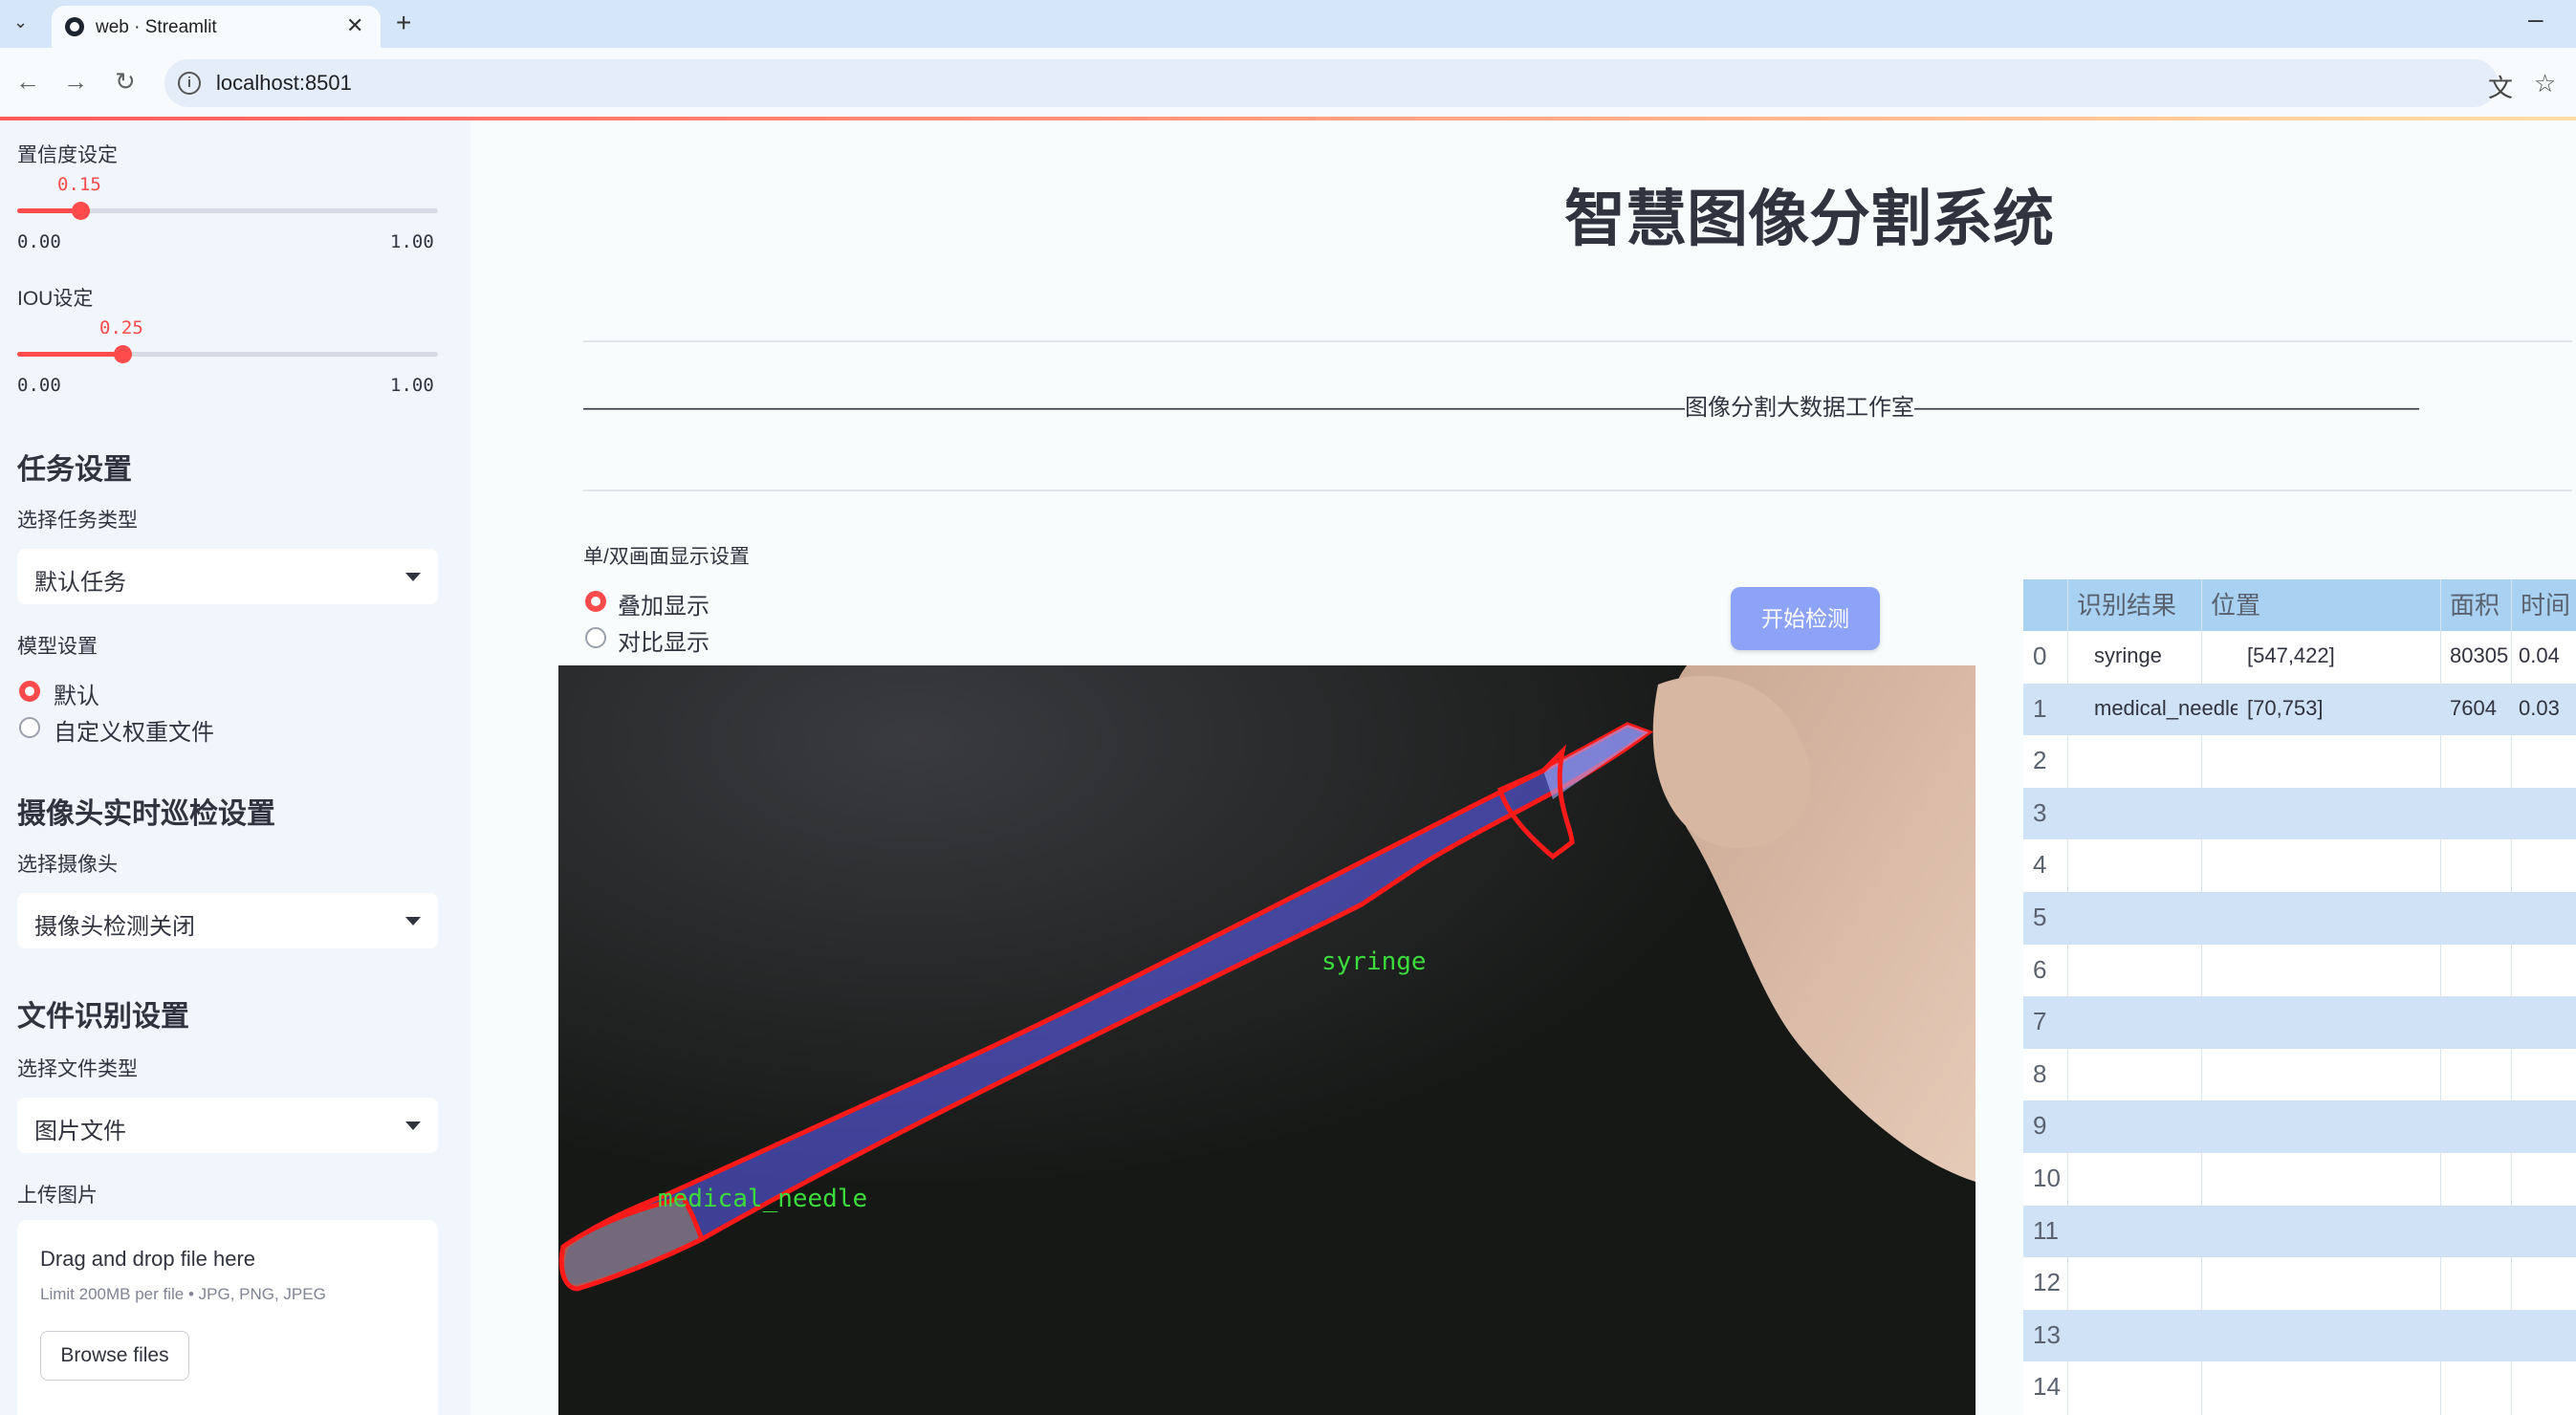 Image resolution: width=2576 pixels, height=1415 pixels. What do you see at coordinates (1331, 83) in the screenshot?
I see `url-field: i localhost:8501` at bounding box center [1331, 83].